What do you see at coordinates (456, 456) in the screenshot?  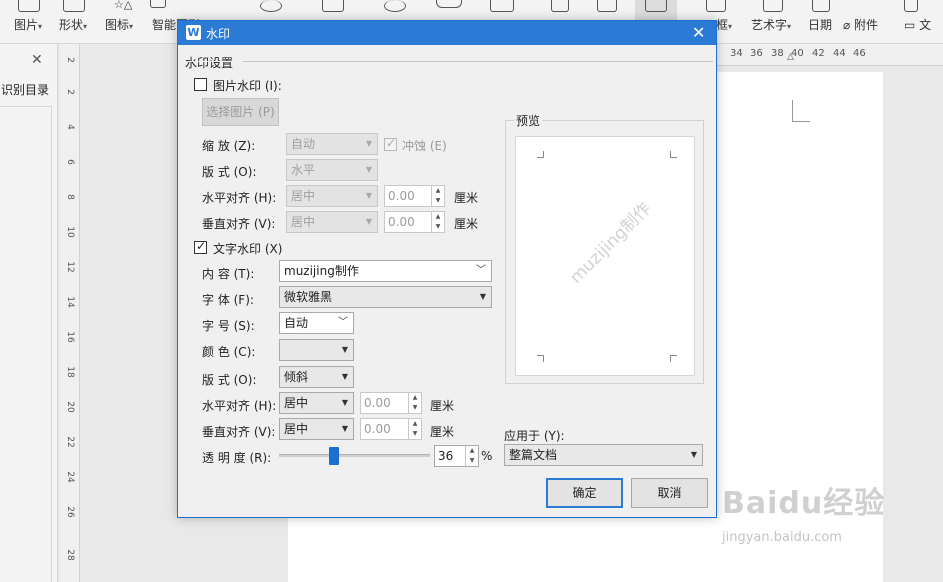 I see `transparency-spinner: 36 ▲ ▼` at bounding box center [456, 456].